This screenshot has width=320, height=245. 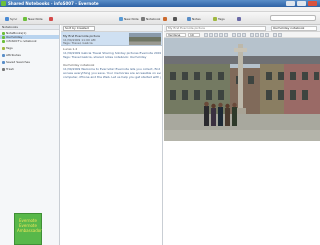 What do you see at coordinates (11, 18) in the screenshot?
I see `sync-button: Sync` at bounding box center [11, 18].